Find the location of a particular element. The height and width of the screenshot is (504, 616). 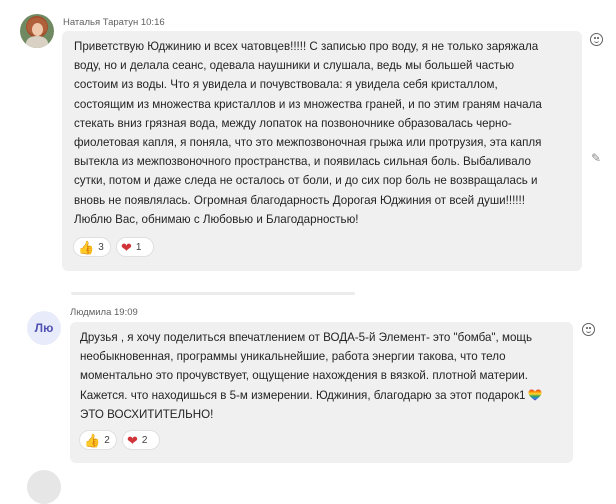

avatar-body is located at coordinates (37, 42).